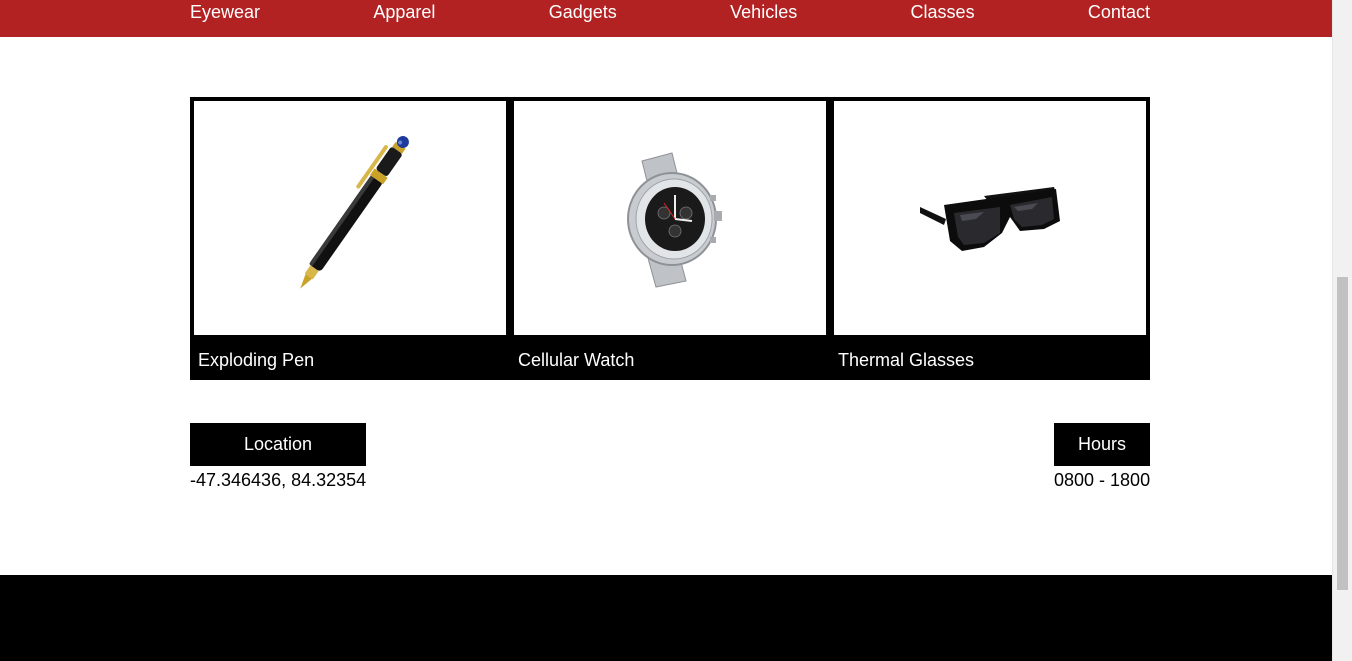 The image size is (1352, 661). I want to click on nav-link-eyewear: Eyewear, so click(225, 12).